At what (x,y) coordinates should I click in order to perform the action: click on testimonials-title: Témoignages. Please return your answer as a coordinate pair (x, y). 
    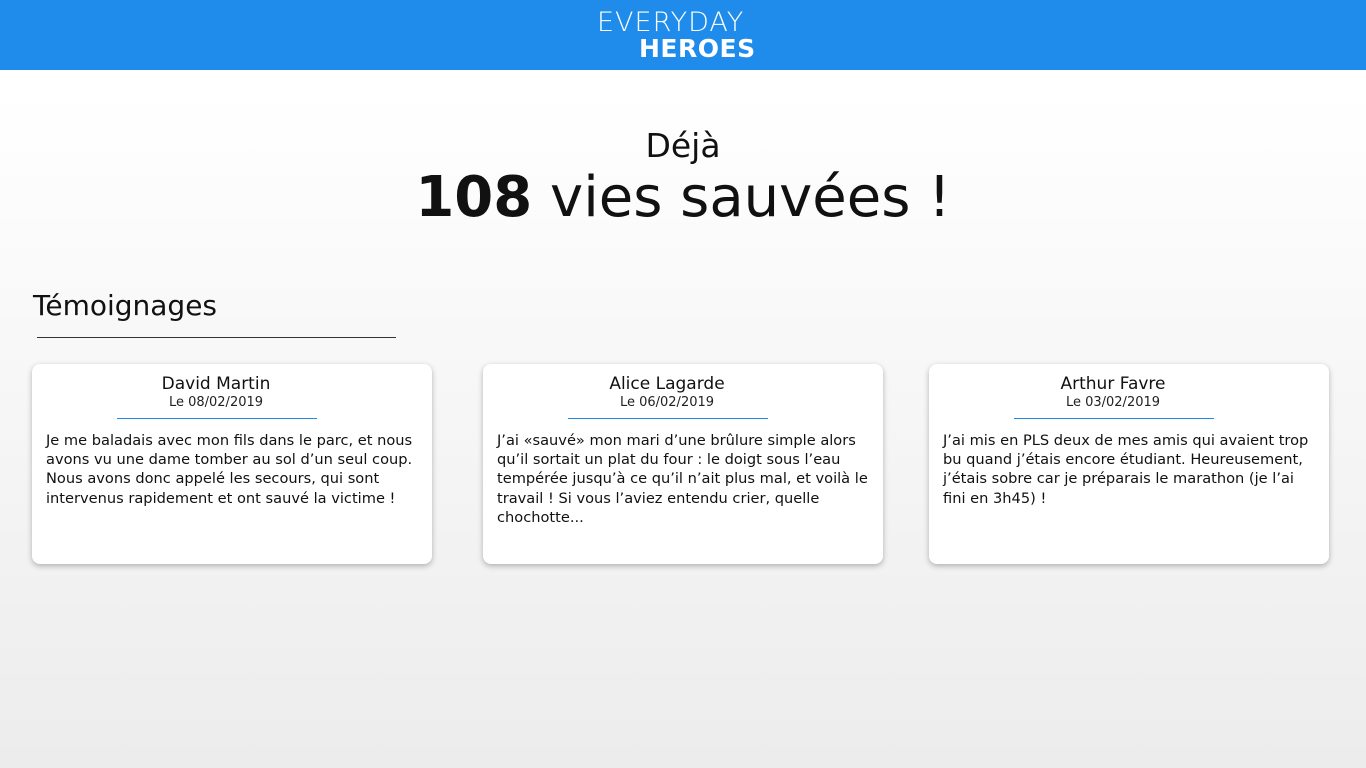
    Looking at the image, I should click on (125, 305).